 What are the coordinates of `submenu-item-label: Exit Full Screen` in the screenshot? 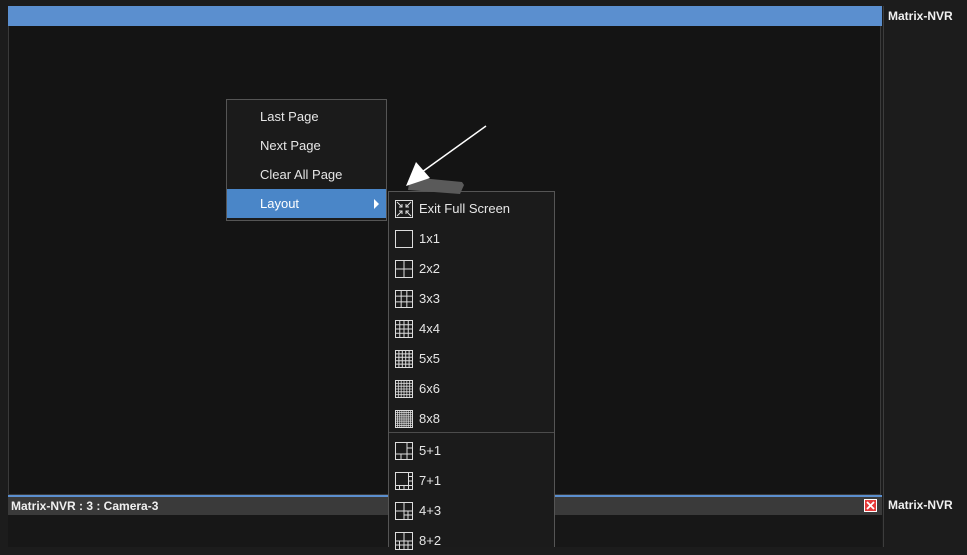 It's located at (465, 208).